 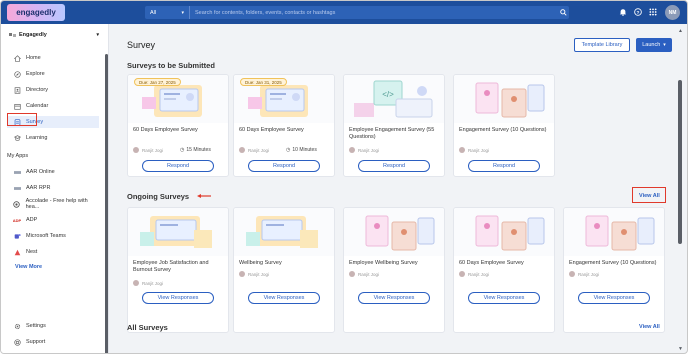 I want to click on survey-card-title: Engagement Survey (10 Questions), so click(x=503, y=130).